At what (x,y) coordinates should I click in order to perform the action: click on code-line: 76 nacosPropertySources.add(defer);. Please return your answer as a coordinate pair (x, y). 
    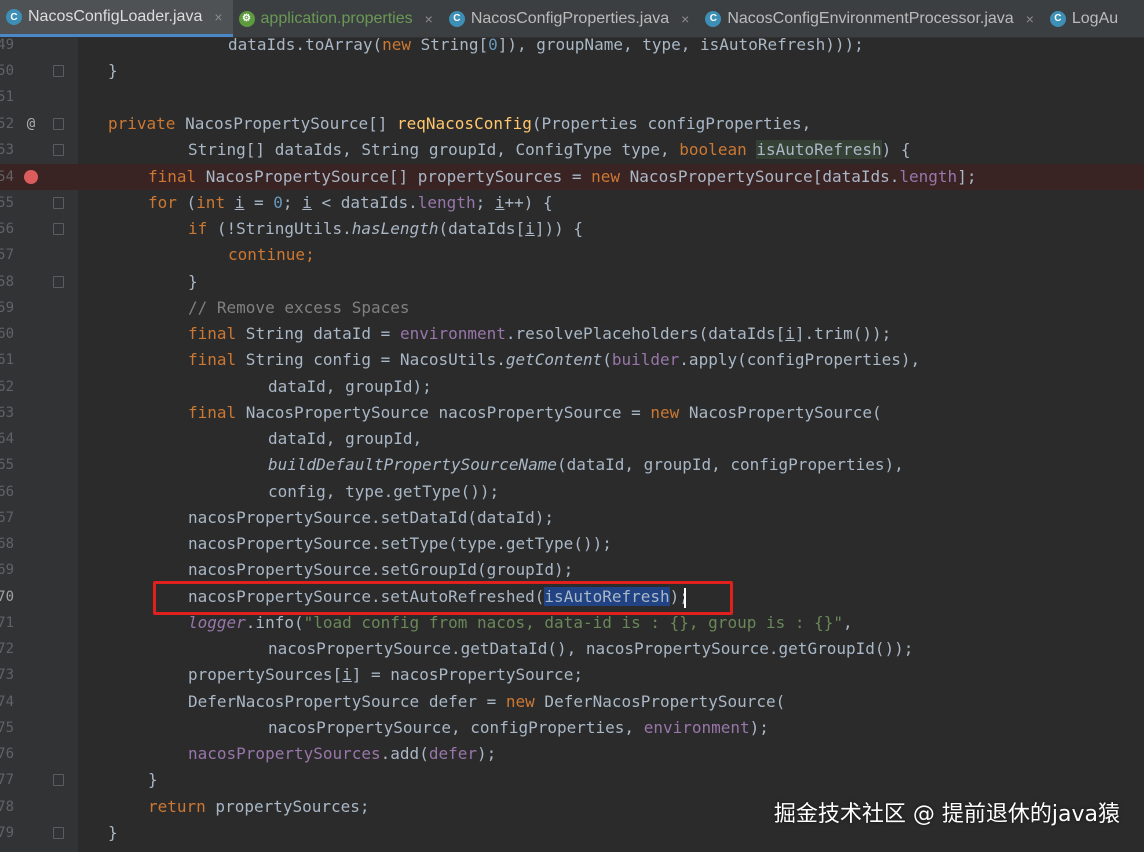
    Looking at the image, I should click on (572, 754).